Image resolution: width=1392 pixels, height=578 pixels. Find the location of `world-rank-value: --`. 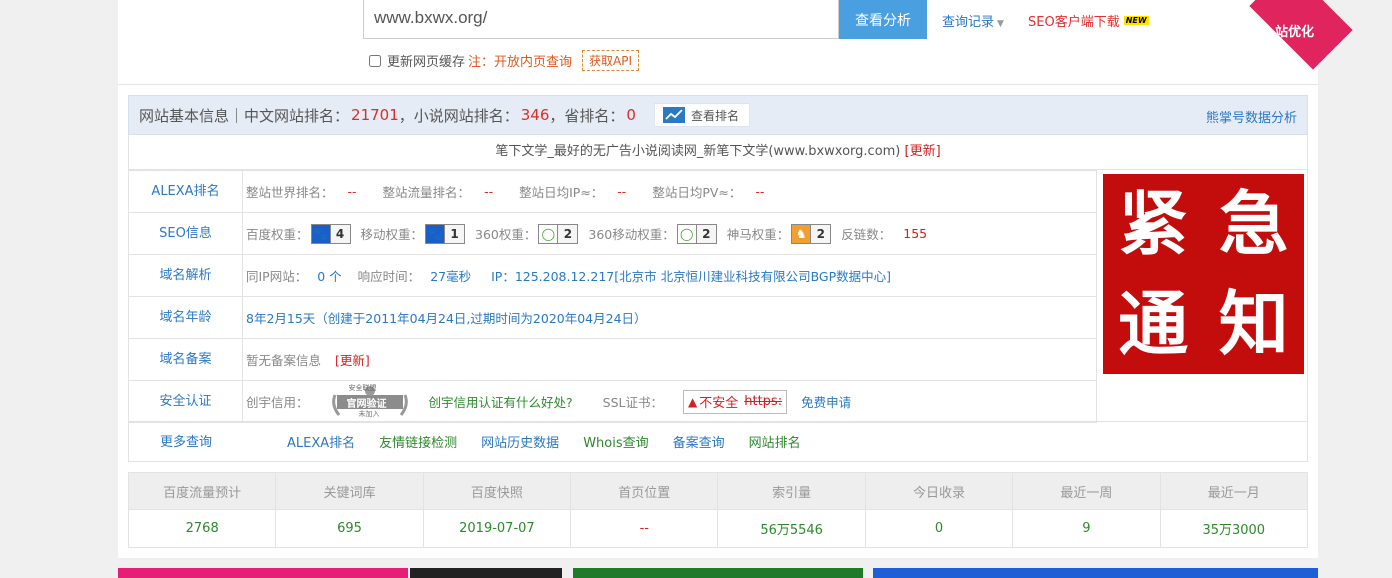

world-rank-value: -- is located at coordinates (352, 191).